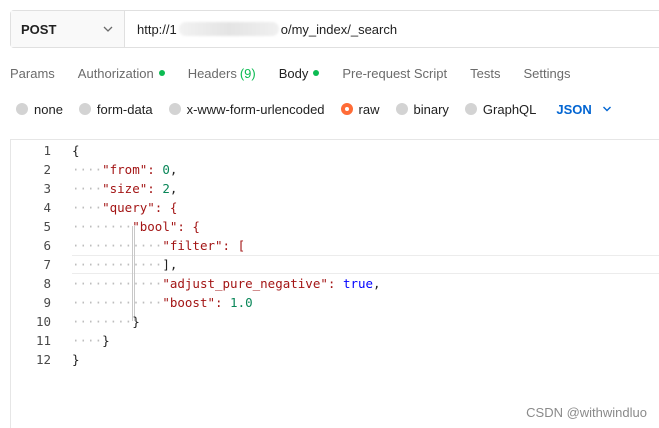  Describe the element at coordinates (335, 264) in the screenshot. I see `code-line: 7 ············],` at that location.